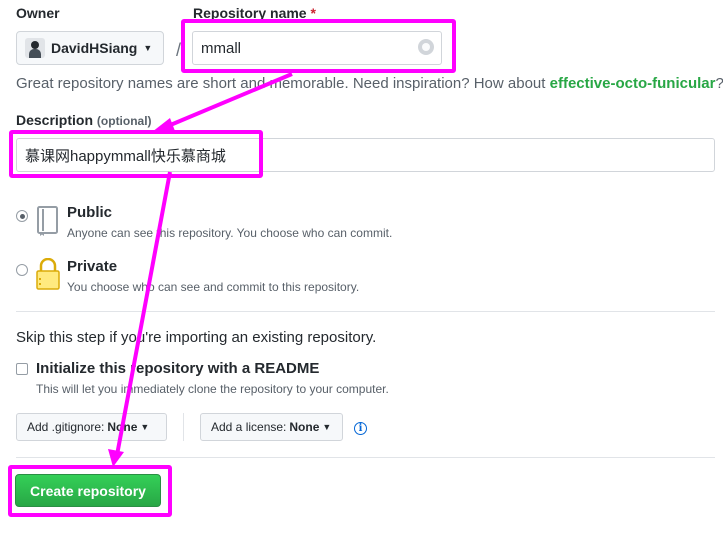 Image resolution: width=723 pixels, height=539 pixels. Describe the element at coordinates (35, 48) in the screenshot. I see `avatar` at that location.